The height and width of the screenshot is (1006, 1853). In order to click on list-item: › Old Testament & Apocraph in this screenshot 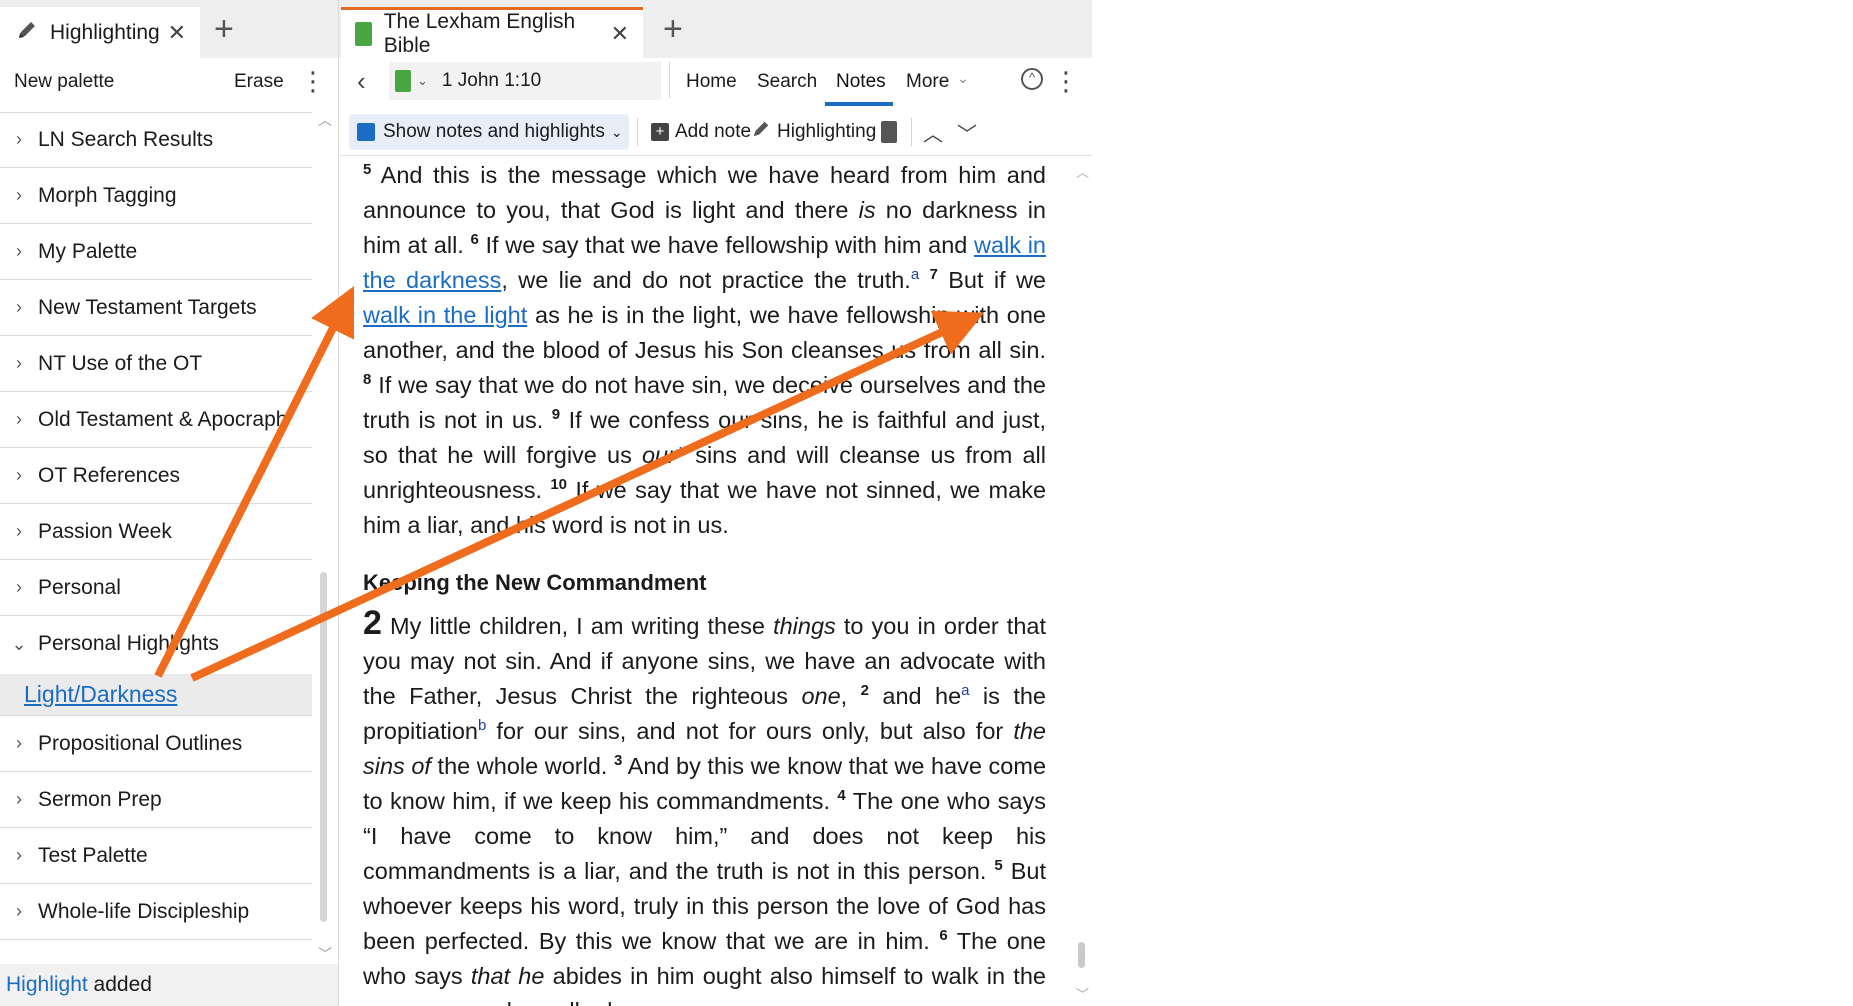, I will do `click(156, 420)`.